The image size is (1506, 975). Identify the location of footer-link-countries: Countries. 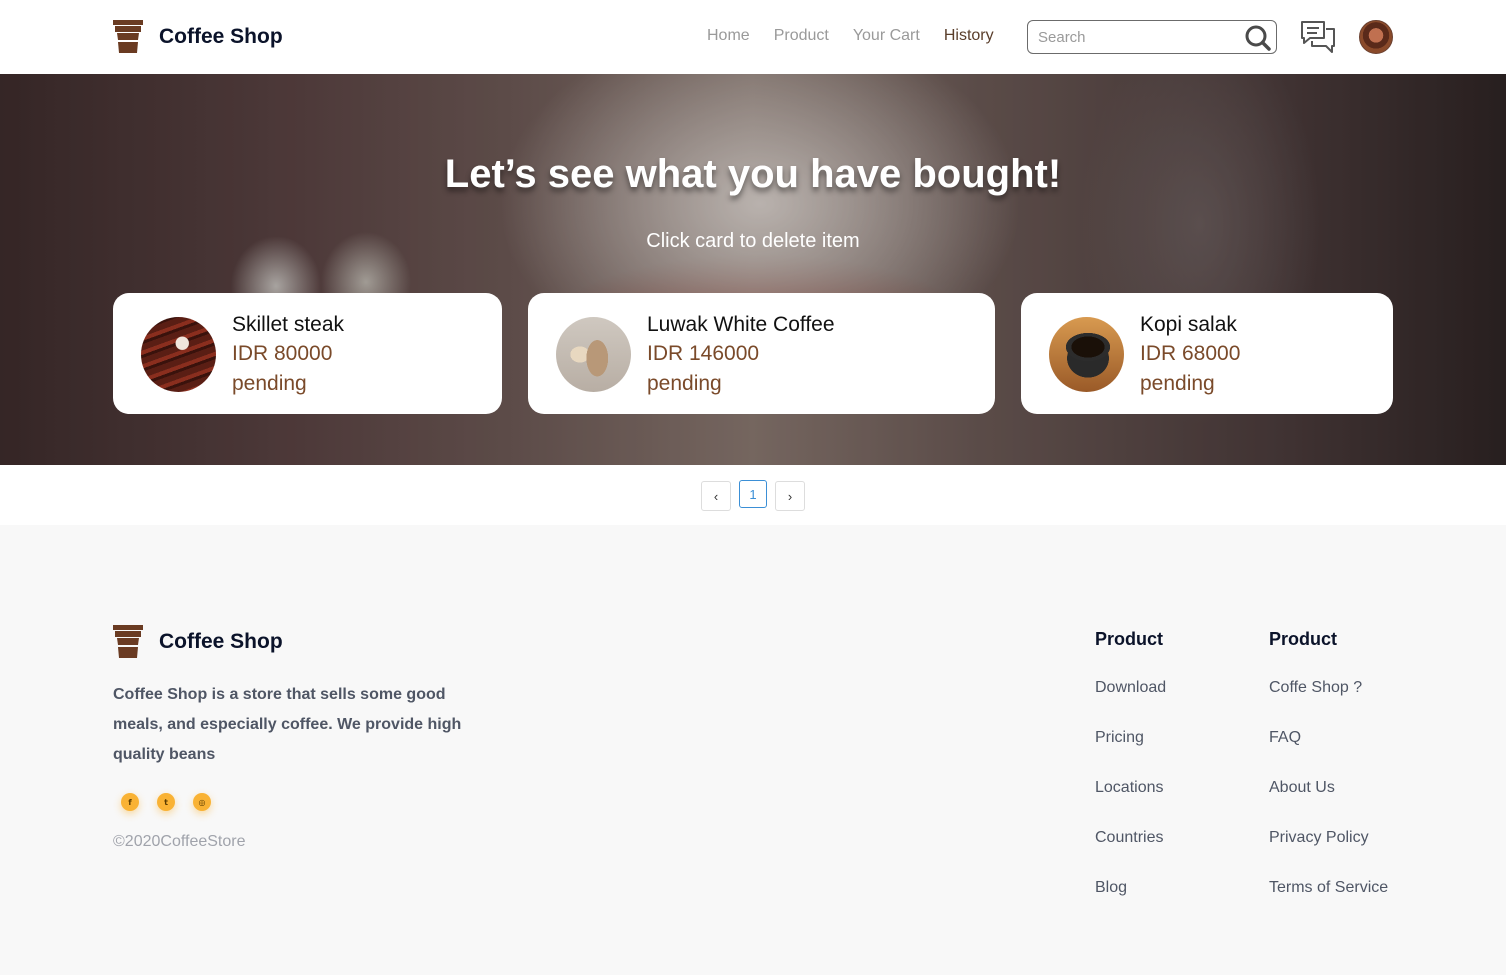
(1130, 853).